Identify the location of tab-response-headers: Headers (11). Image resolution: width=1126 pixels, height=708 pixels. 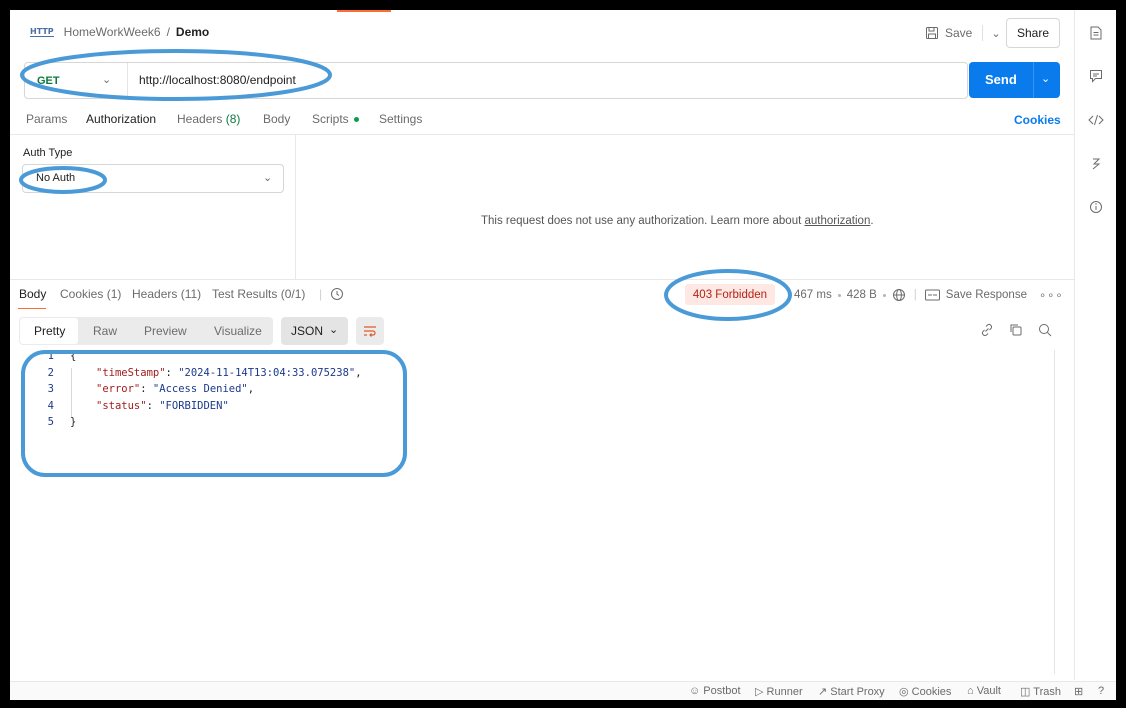
(166, 294).